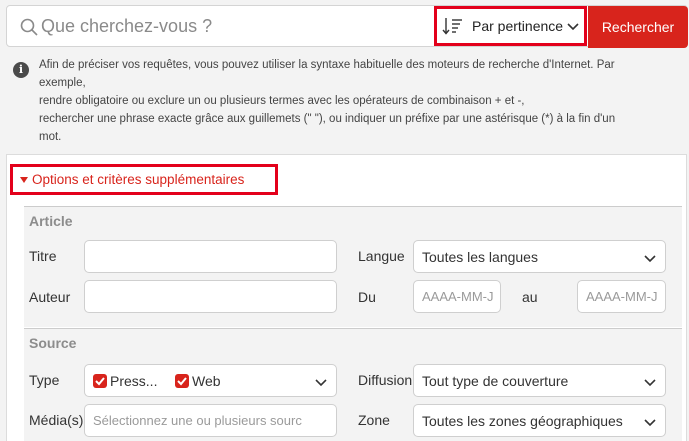  I want to click on langue-value: Toutes les langues, so click(480, 257).